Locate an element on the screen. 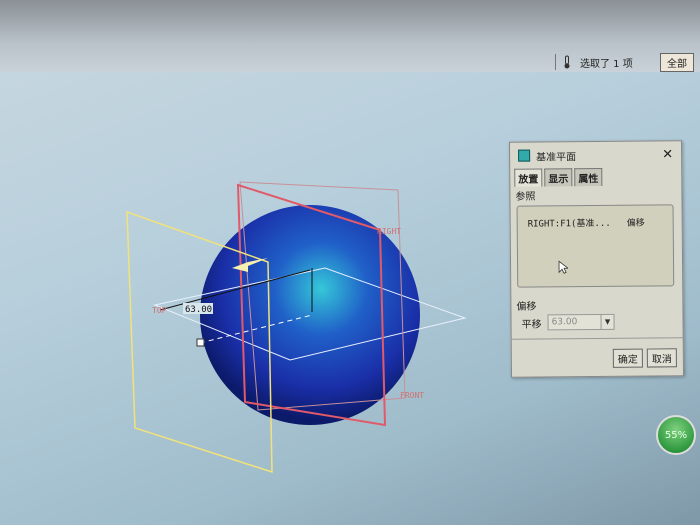 This screenshot has width=700, height=525. translation-label: 平移 is located at coordinates (531, 324).